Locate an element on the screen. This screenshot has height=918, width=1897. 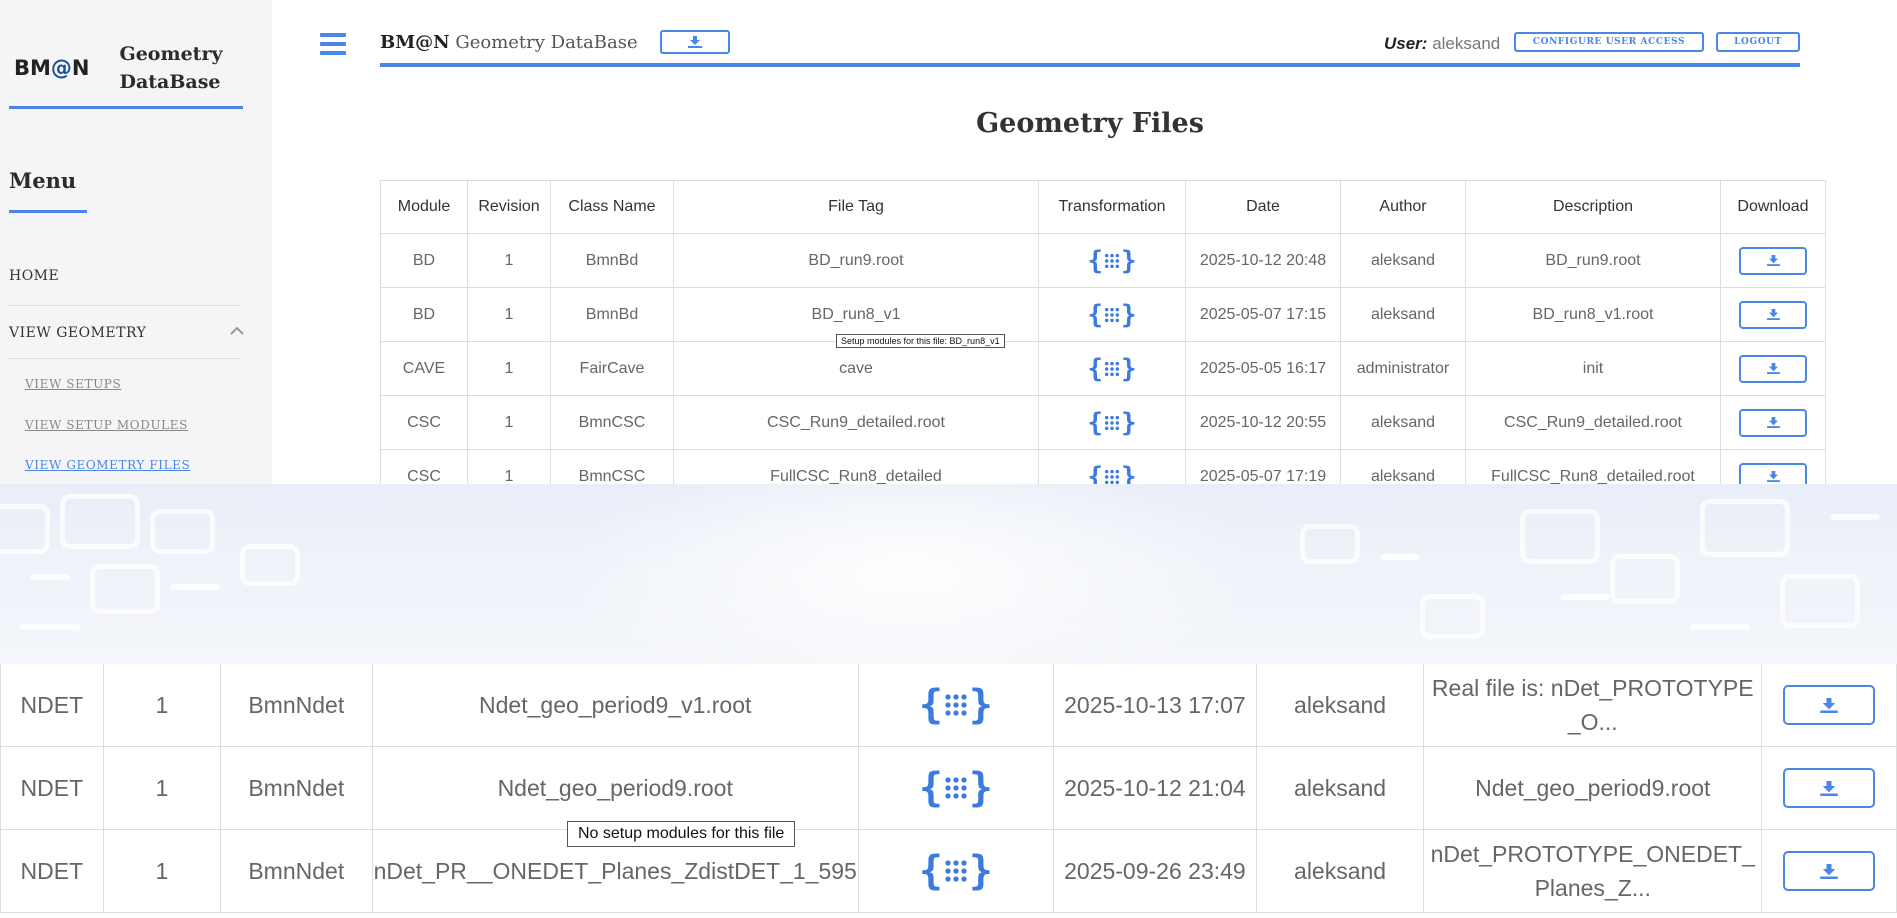
cell-module: CAVE is located at coordinates (424, 368).